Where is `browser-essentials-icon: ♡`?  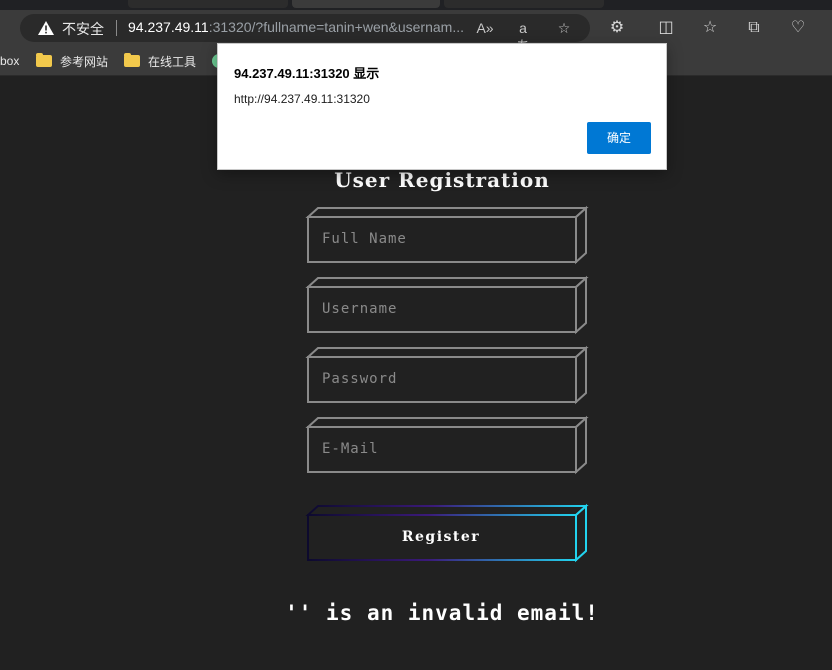
browser-essentials-icon: ♡ is located at coordinates (798, 28).